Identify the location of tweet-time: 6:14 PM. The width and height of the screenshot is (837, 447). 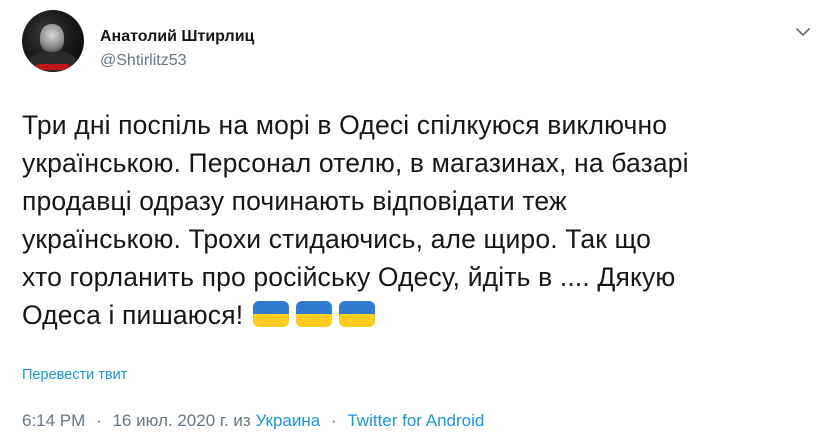
(53, 420).